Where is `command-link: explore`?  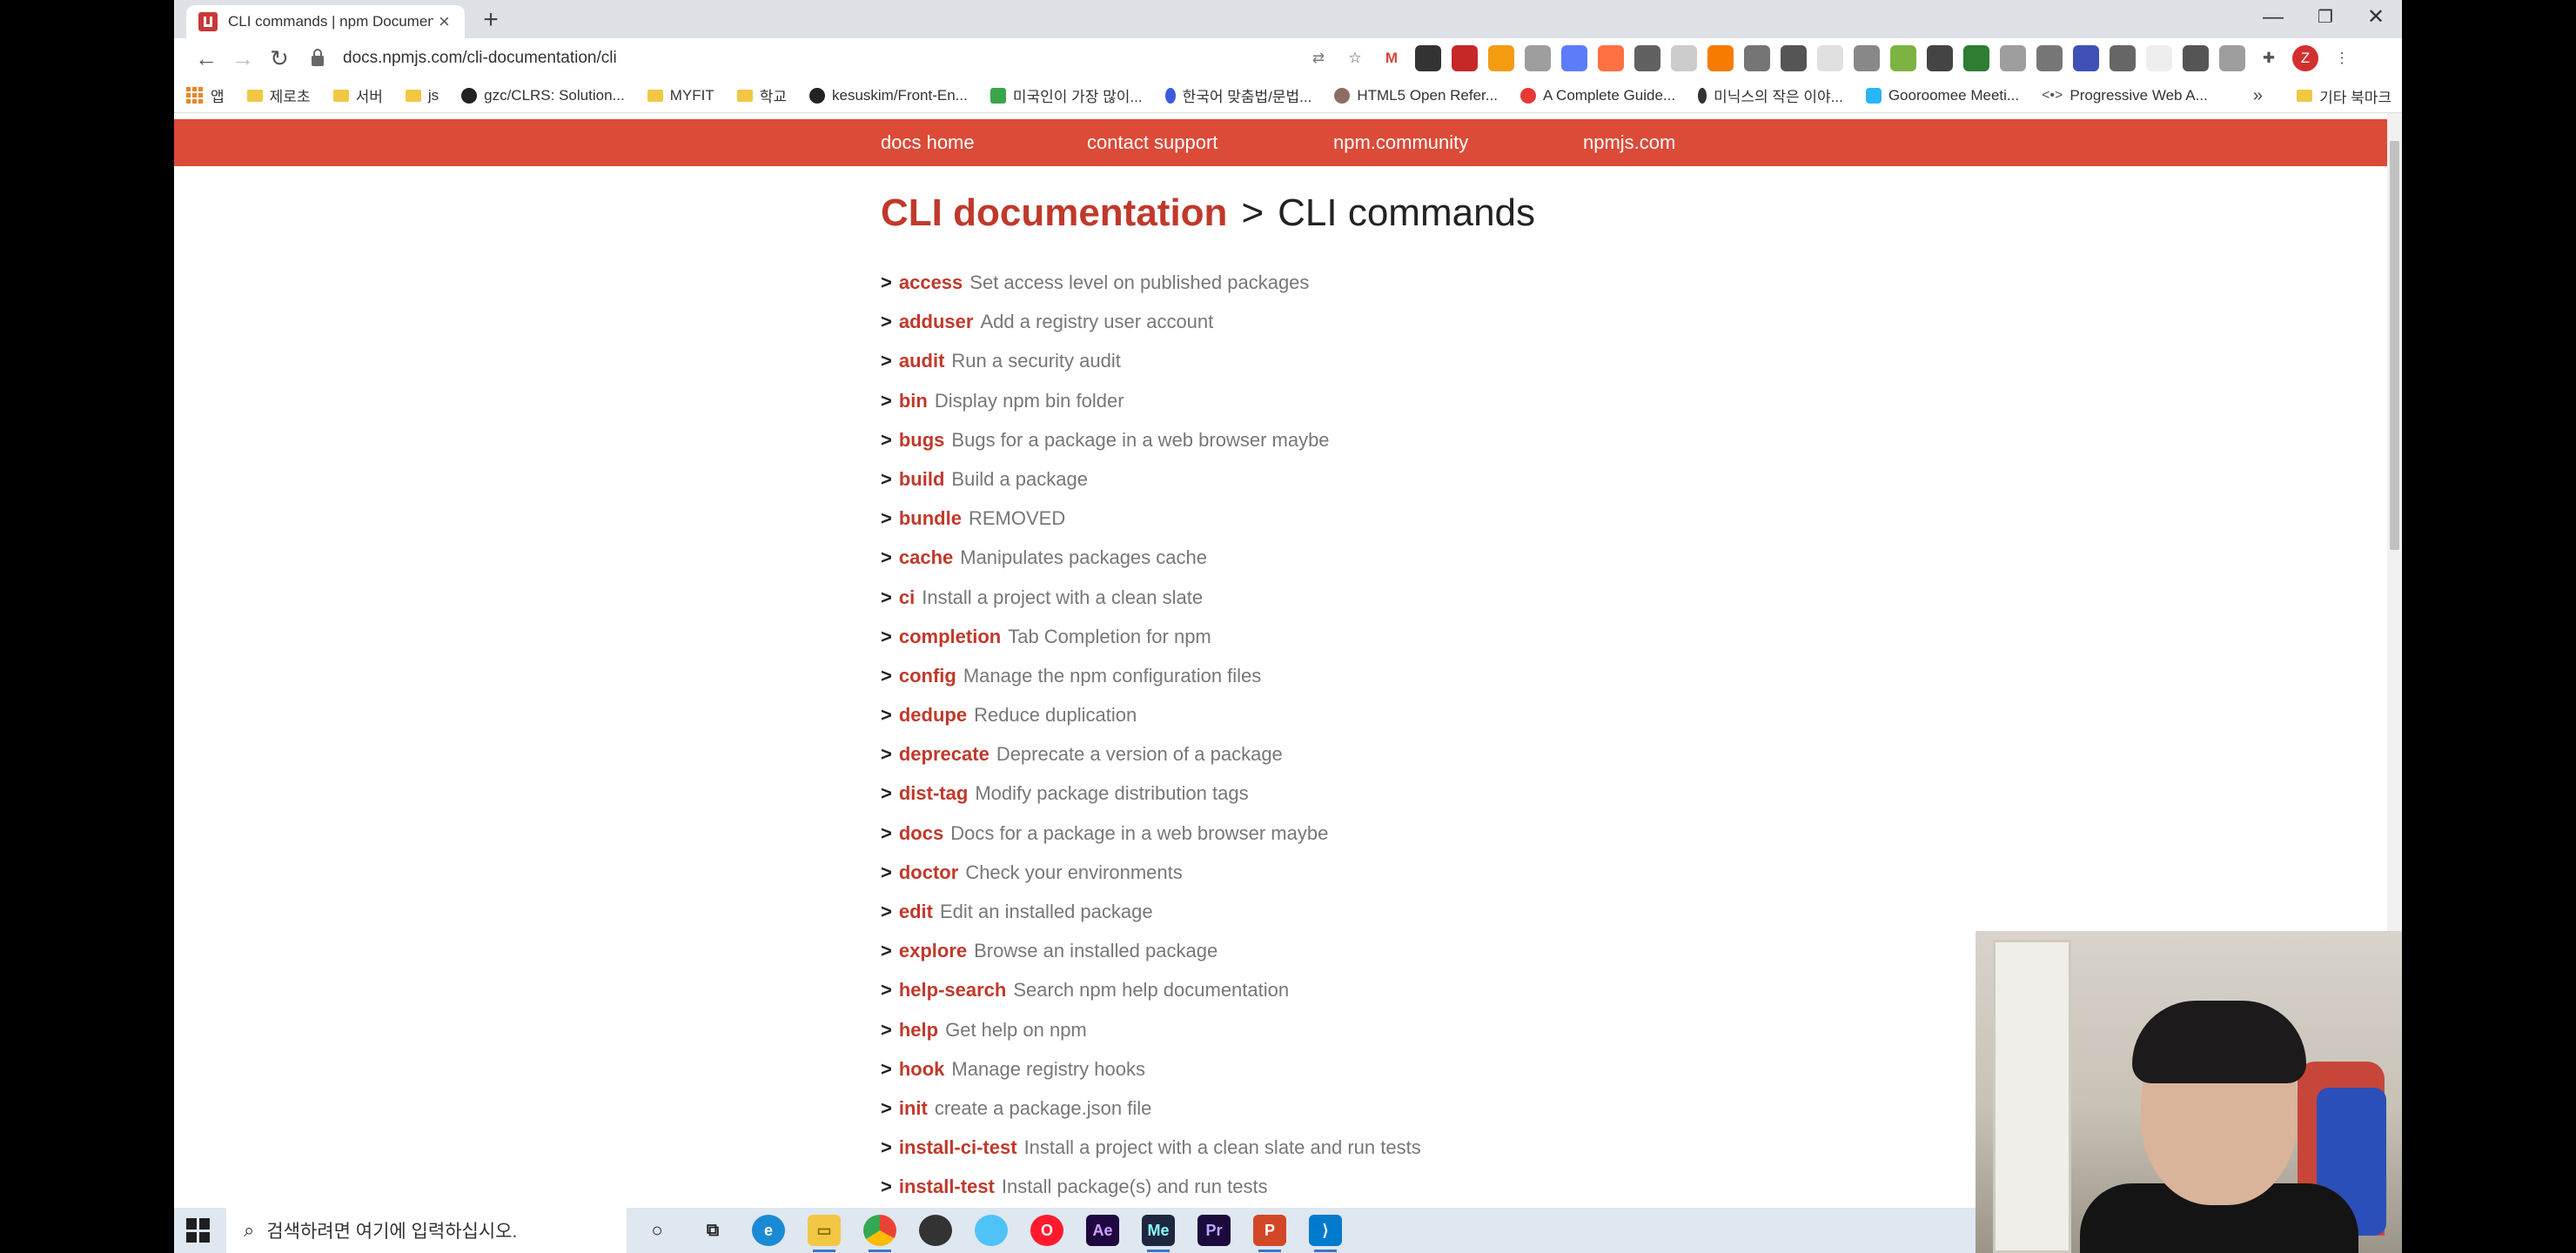 command-link: explore is located at coordinates (933, 951).